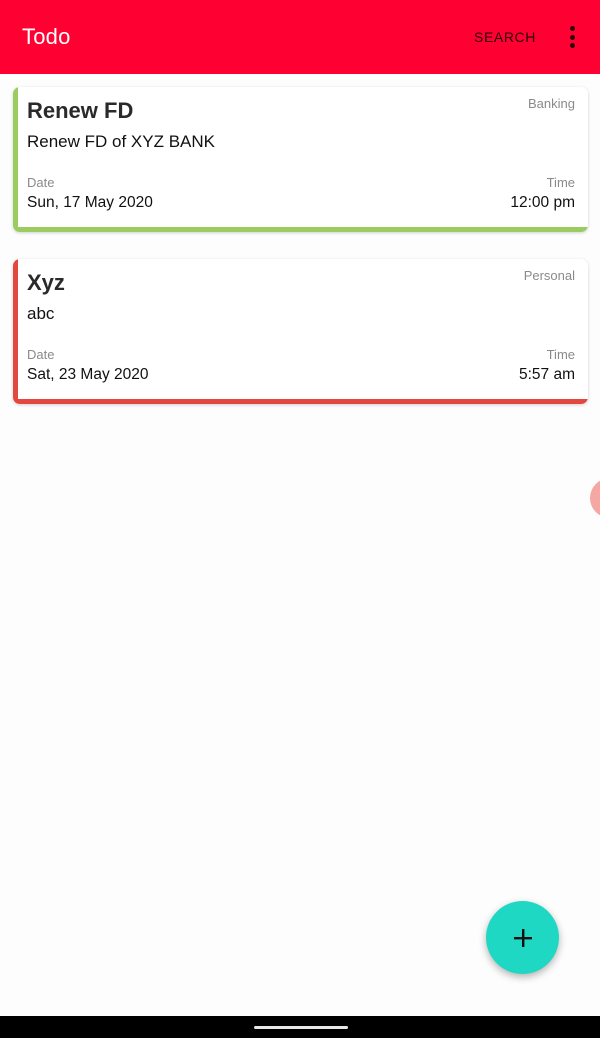 The width and height of the screenshot is (600, 1038). I want to click on todo-category: Banking, so click(551, 103).